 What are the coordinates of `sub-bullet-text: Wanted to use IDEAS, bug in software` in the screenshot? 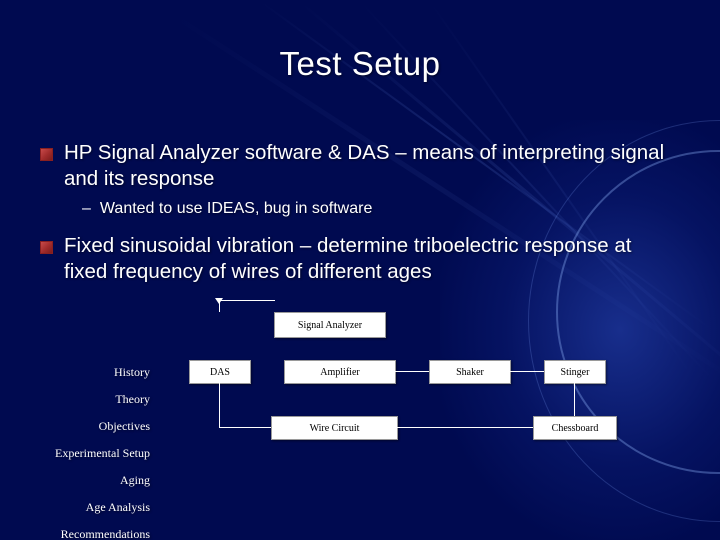 It's located at (236, 208).